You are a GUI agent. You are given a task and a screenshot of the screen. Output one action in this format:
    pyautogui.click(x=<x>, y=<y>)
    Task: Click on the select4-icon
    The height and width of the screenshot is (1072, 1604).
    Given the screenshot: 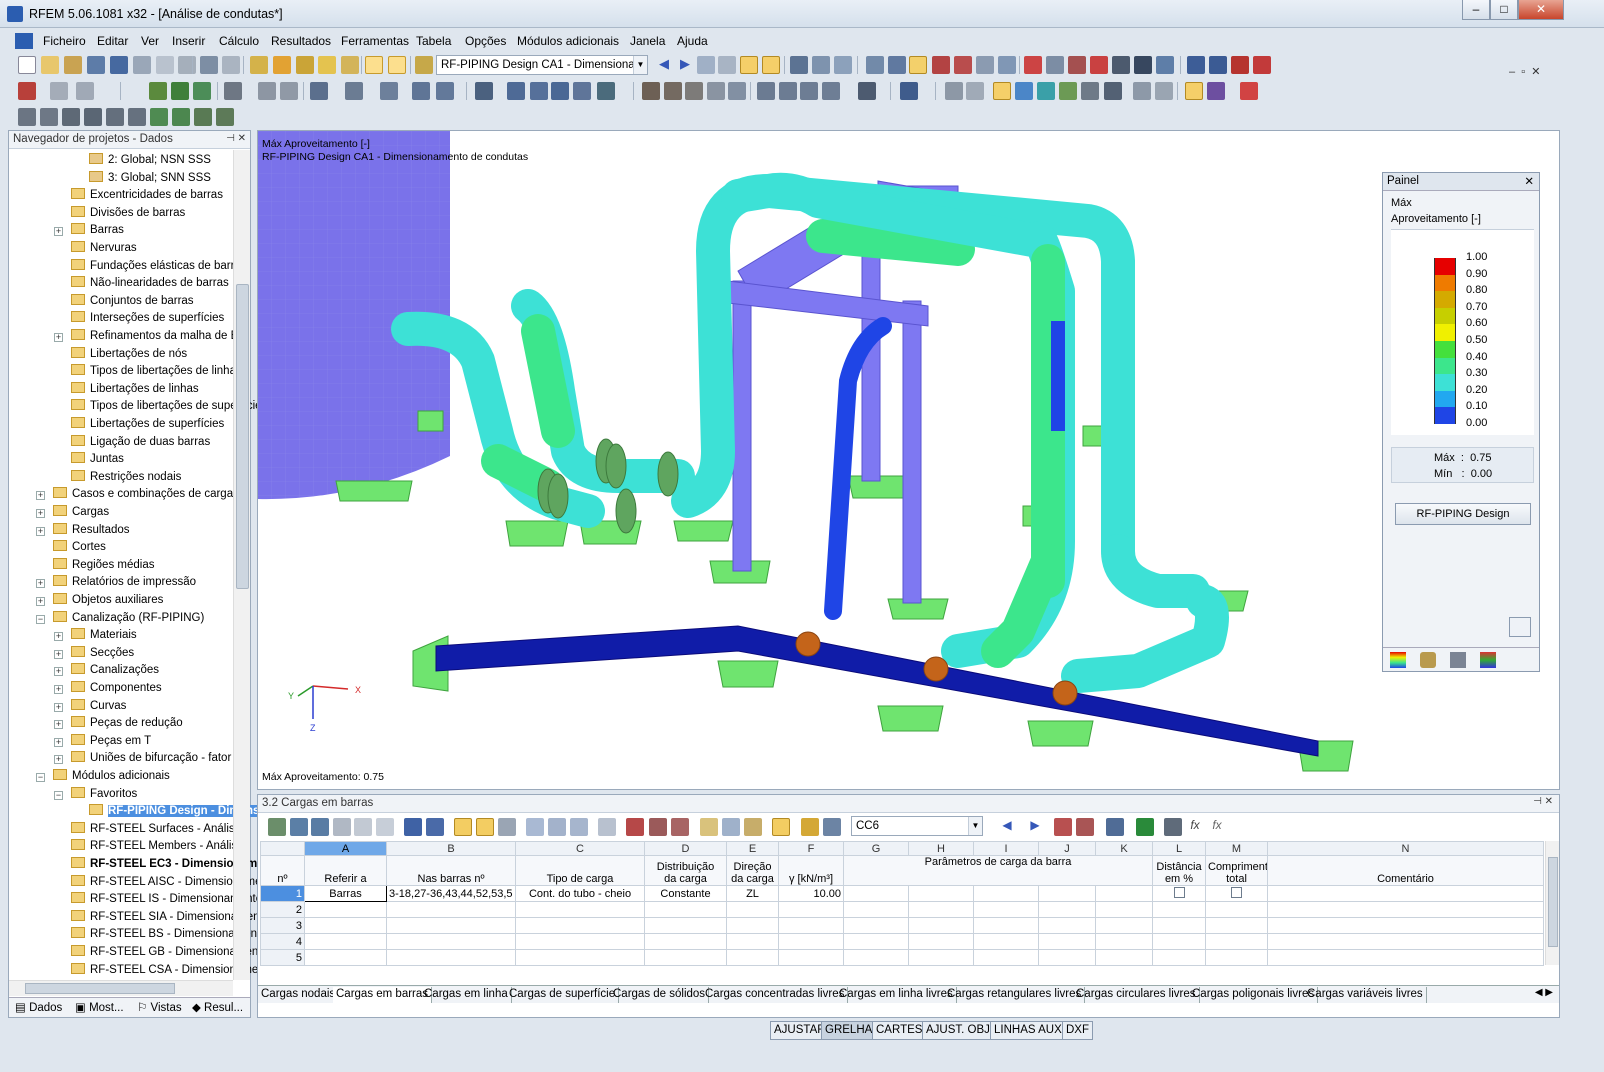 What is the action you would take?
    pyautogui.click(x=421, y=91)
    